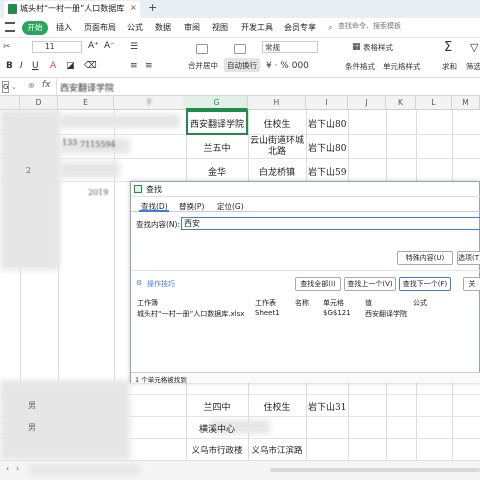  What do you see at coordinates (230, 206) in the screenshot?
I see `tab-goto: 定位(G)` at bounding box center [230, 206].